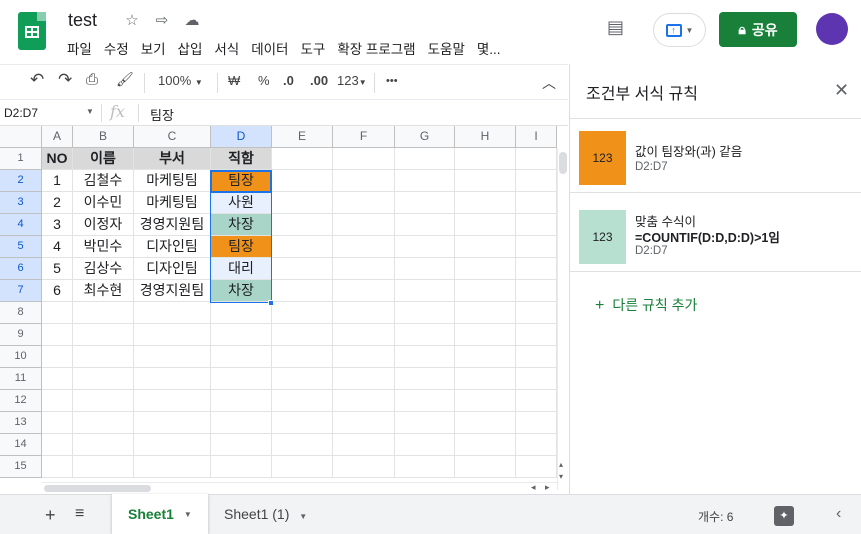  What do you see at coordinates (425, 137) in the screenshot?
I see `column-header: G` at bounding box center [425, 137].